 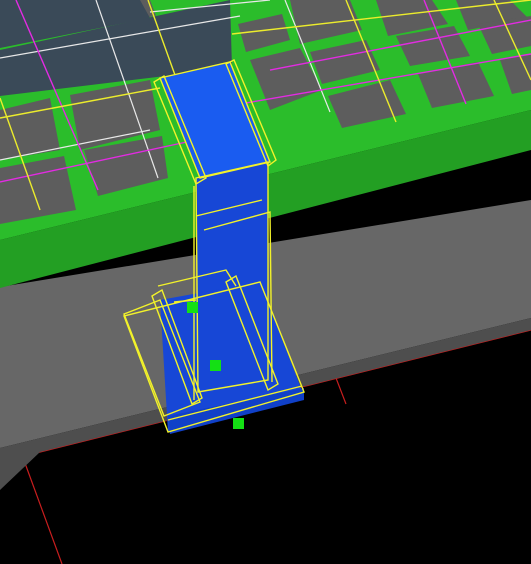 What do you see at coordinates (215, 365) in the screenshot?
I see `transform-handle-middle` at bounding box center [215, 365].